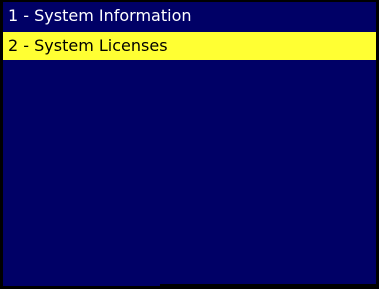  I want to click on menu-item-system-licenses: 2 - System Licenses, so click(189, 46).